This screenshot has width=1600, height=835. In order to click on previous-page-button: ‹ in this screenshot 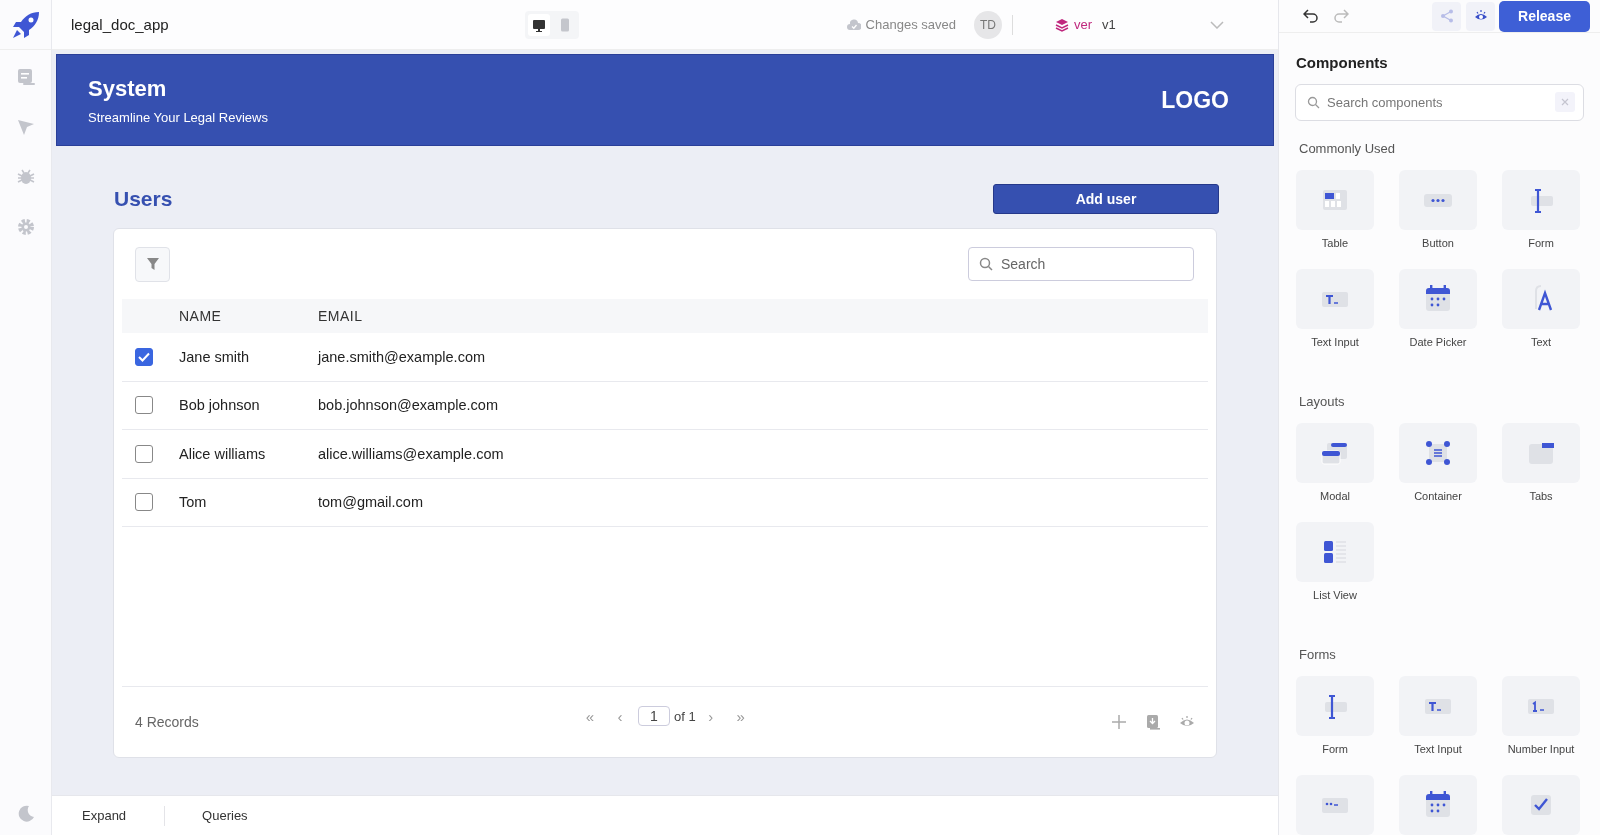, I will do `click(620, 716)`.